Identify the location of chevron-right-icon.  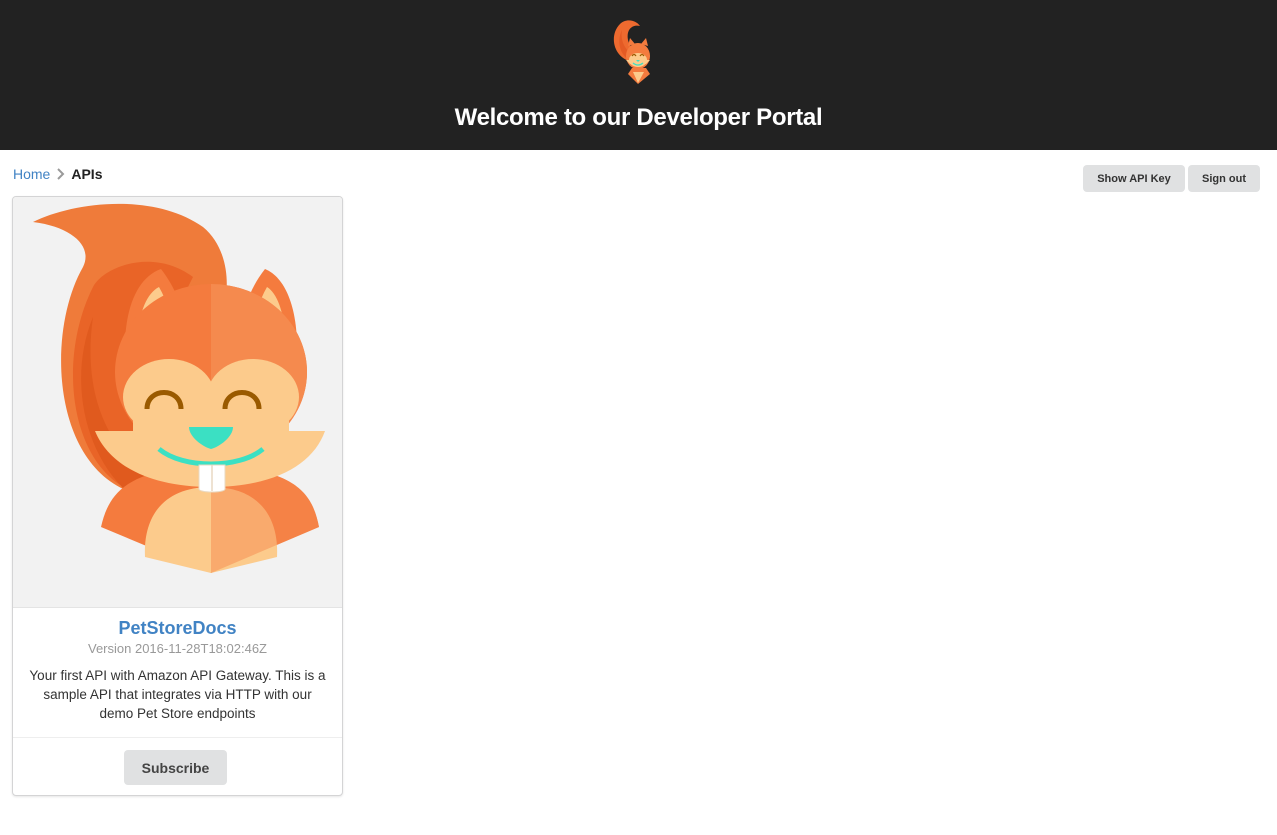
(61, 174).